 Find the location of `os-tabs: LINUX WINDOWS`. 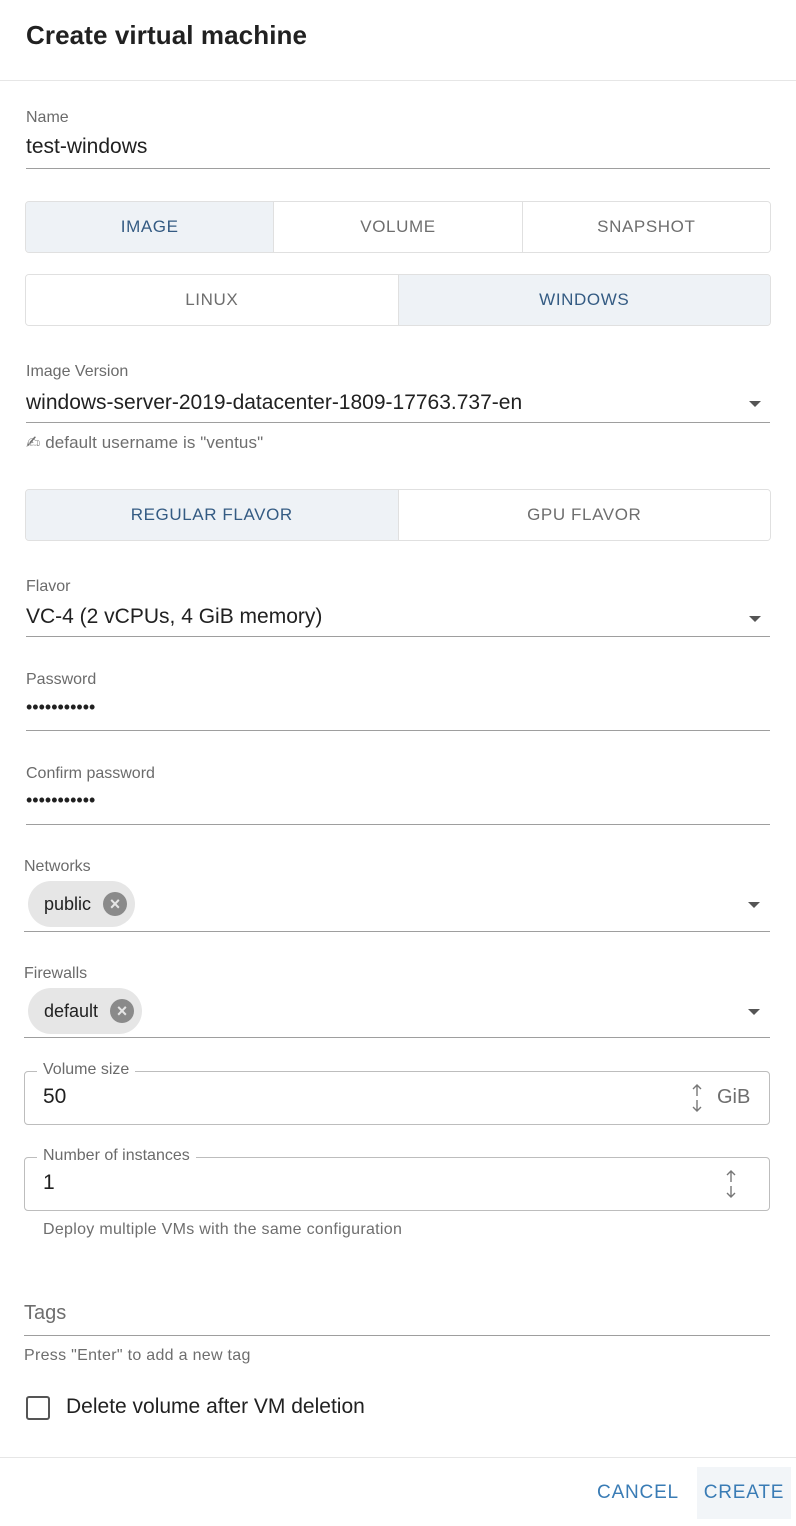

os-tabs: LINUX WINDOWS is located at coordinates (398, 300).